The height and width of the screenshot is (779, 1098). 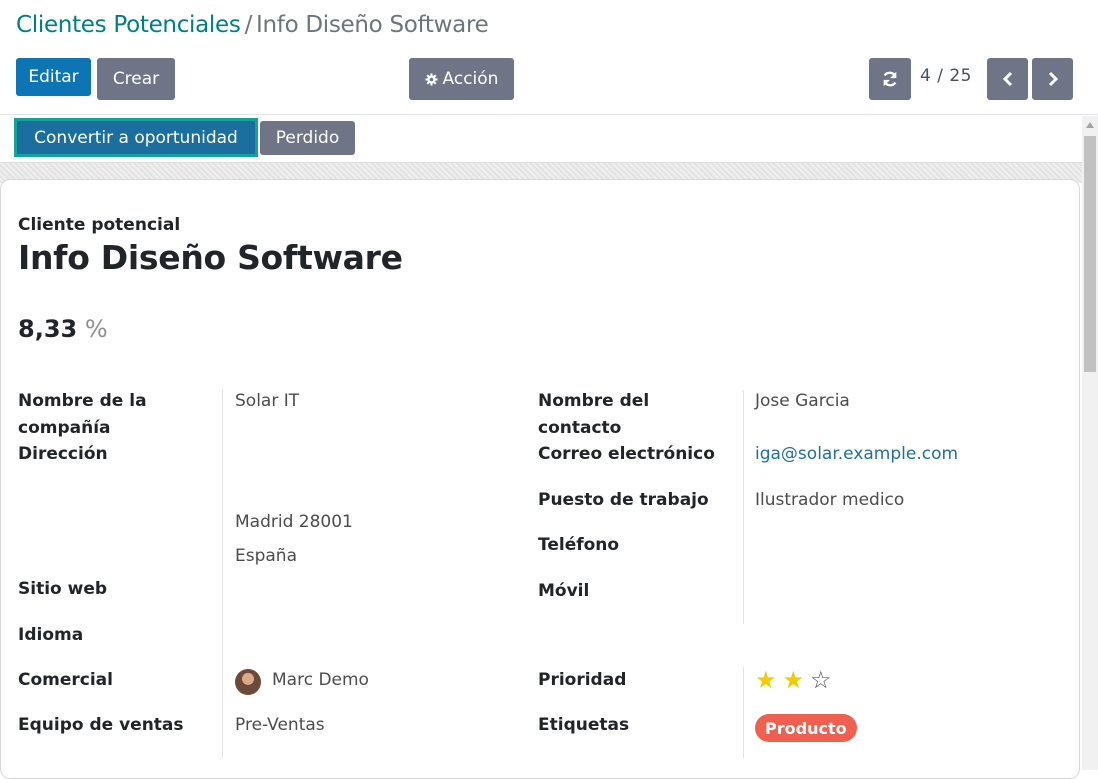 What do you see at coordinates (582, 680) in the screenshot?
I see `priority-label: Prioridad` at bounding box center [582, 680].